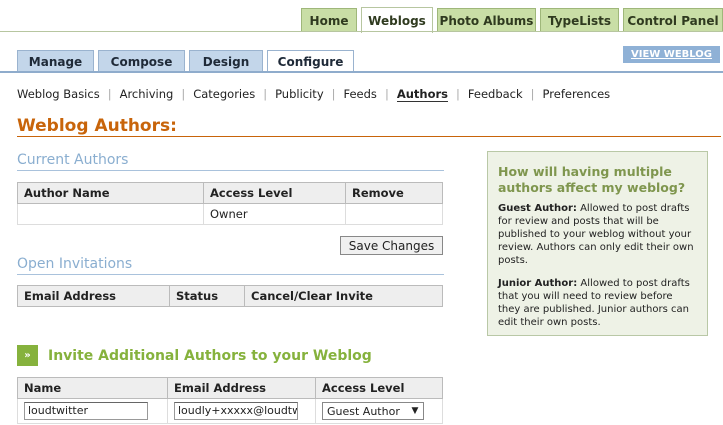 The width and height of the screenshot is (723, 425). Describe the element at coordinates (394, 214) in the screenshot. I see `remove-cell` at that location.